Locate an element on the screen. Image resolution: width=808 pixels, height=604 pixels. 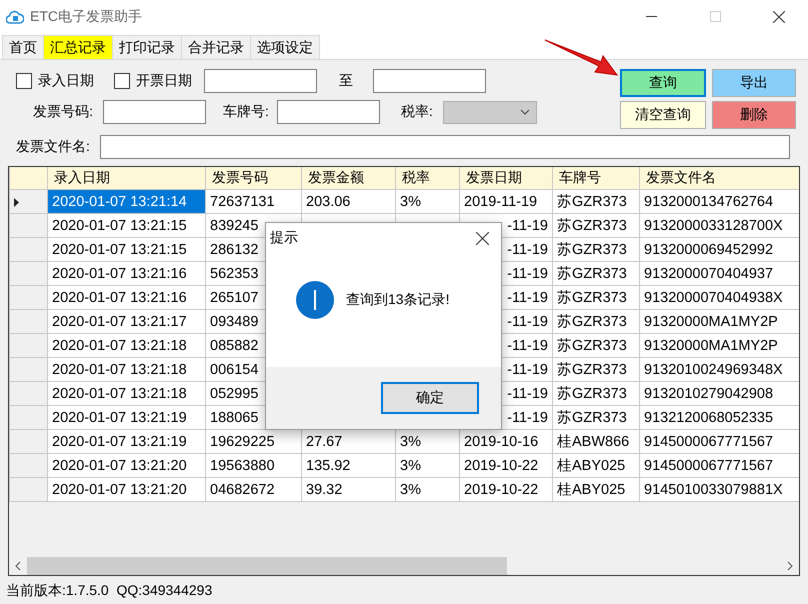
table-cell: 9145010033079881X is located at coordinates (719, 490).